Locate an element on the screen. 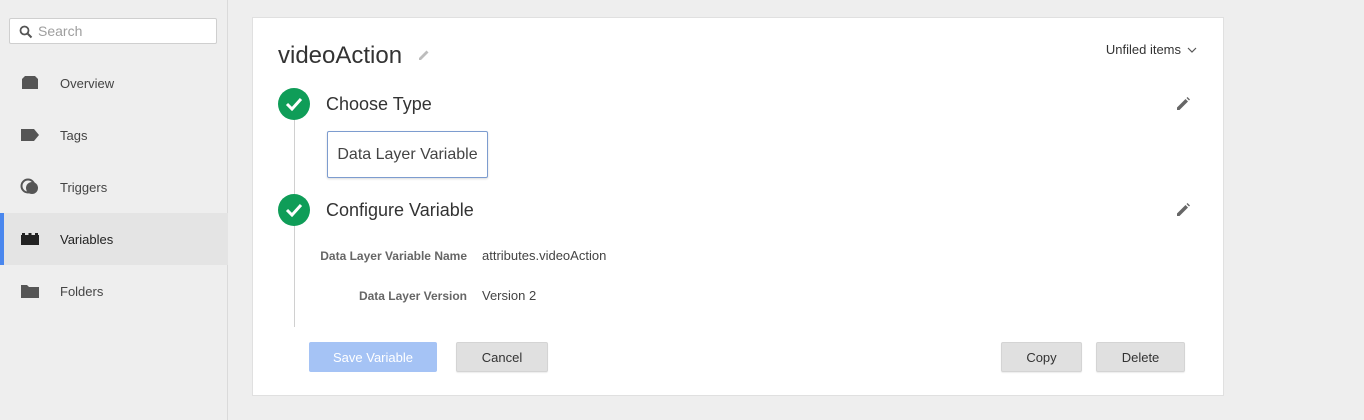  chevron-down-icon is located at coordinates (1192, 50).